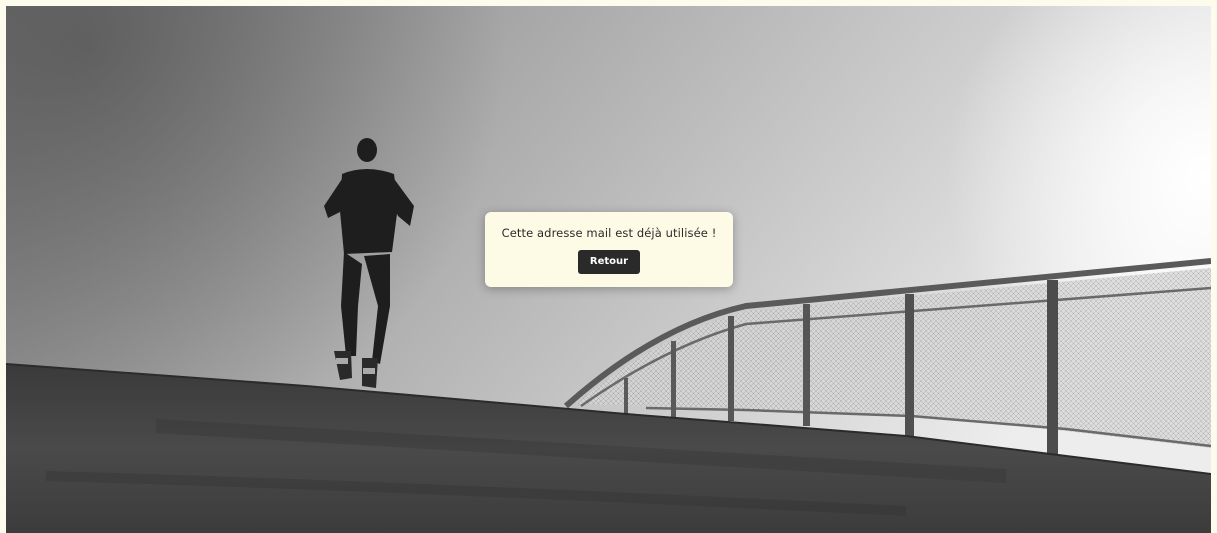 The height and width of the screenshot is (533, 1217). I want to click on alert-message: Cette adresse mail est déjà utilisée !, so click(609, 233).